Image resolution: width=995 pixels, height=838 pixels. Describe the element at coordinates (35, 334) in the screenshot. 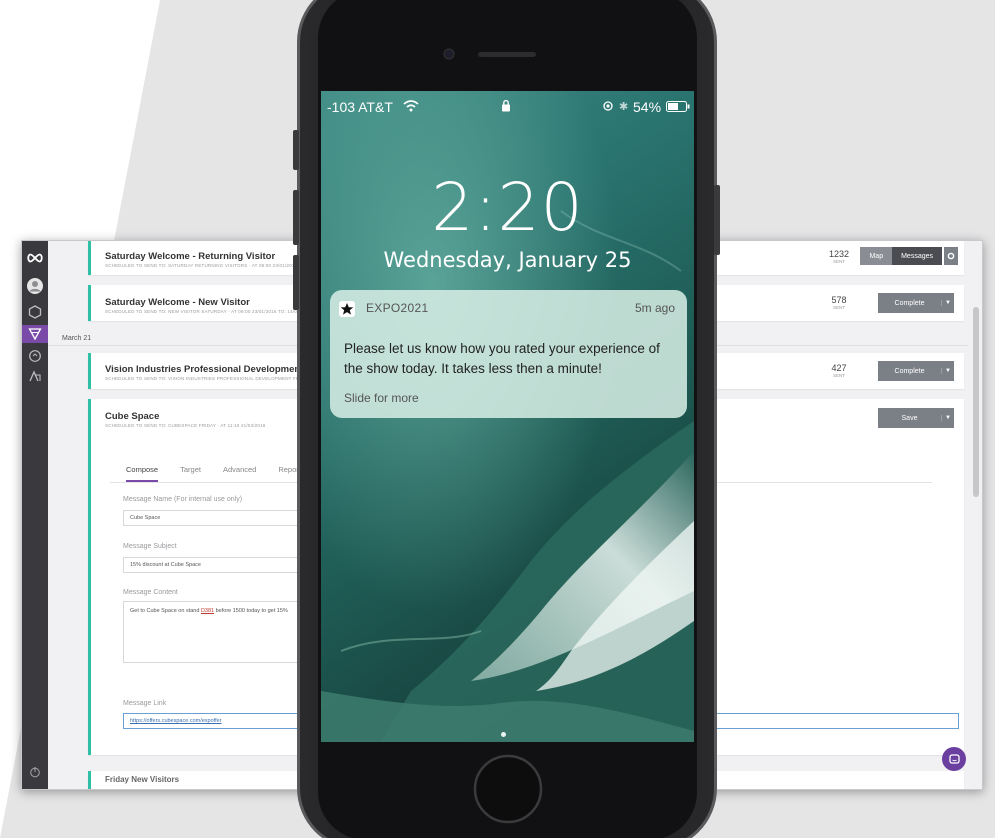

I see `triangle-filter-icon` at that location.